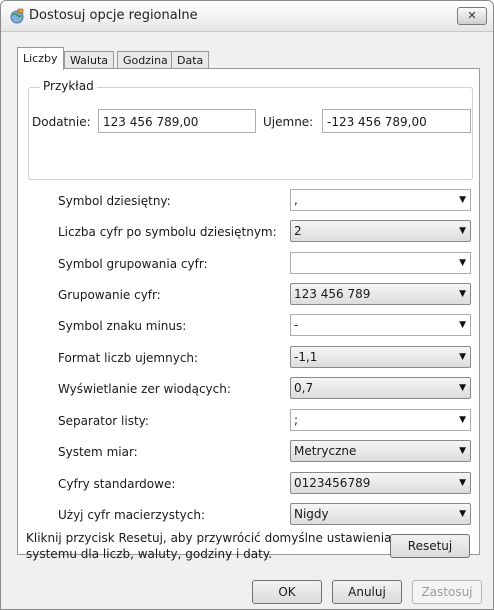  Describe the element at coordinates (380, 451) in the screenshot. I see `measurement-system-combo: Metryczne ▼` at that location.